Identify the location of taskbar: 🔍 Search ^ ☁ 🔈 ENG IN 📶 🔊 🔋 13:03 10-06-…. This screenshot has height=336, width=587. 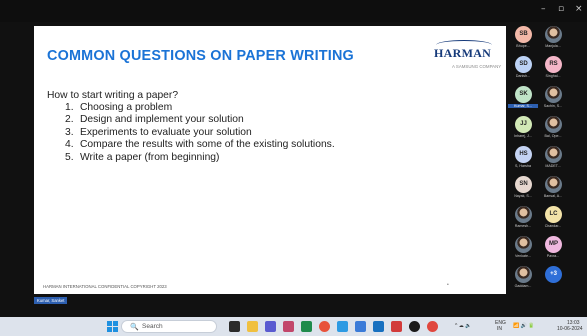
(293, 326).